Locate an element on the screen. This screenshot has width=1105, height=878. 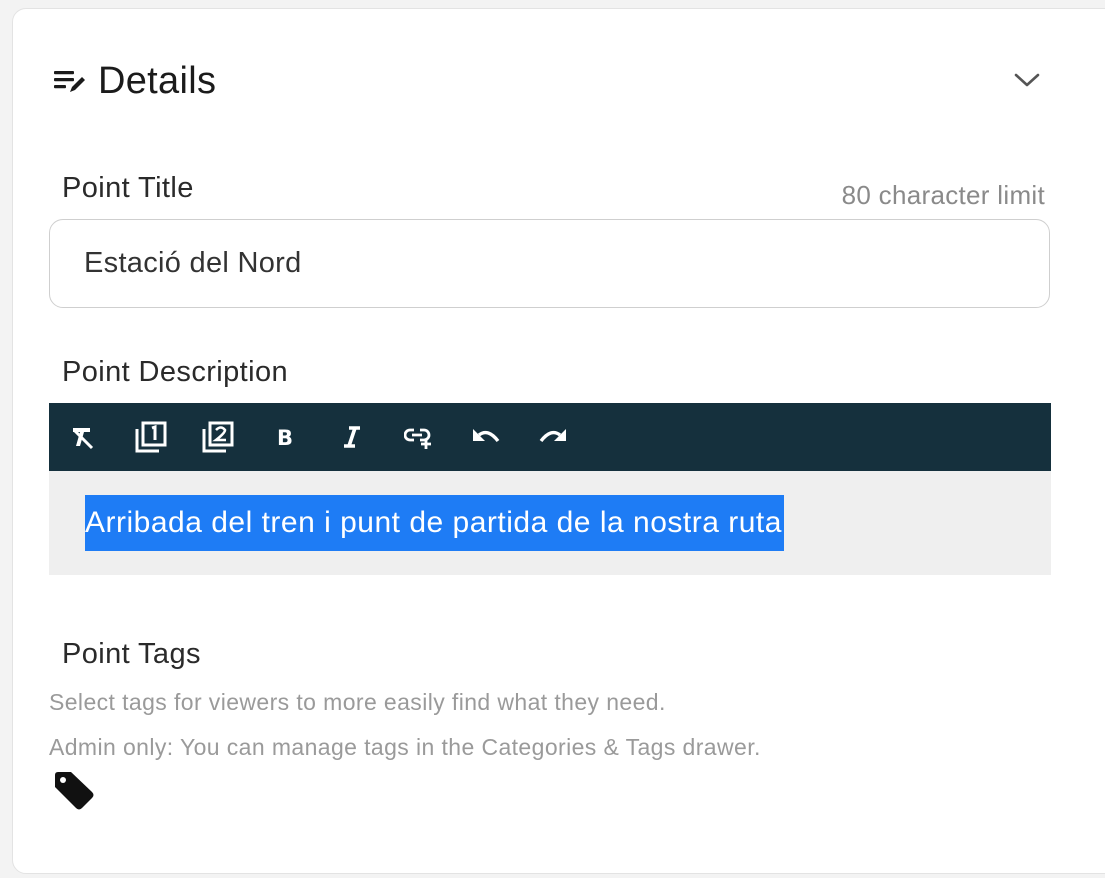
character-limit-hint: 80 character limit is located at coordinates (943, 195).